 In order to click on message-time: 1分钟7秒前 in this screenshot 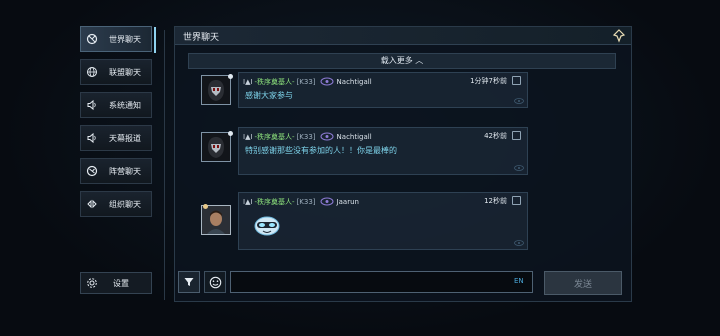, I will do `click(488, 81)`.